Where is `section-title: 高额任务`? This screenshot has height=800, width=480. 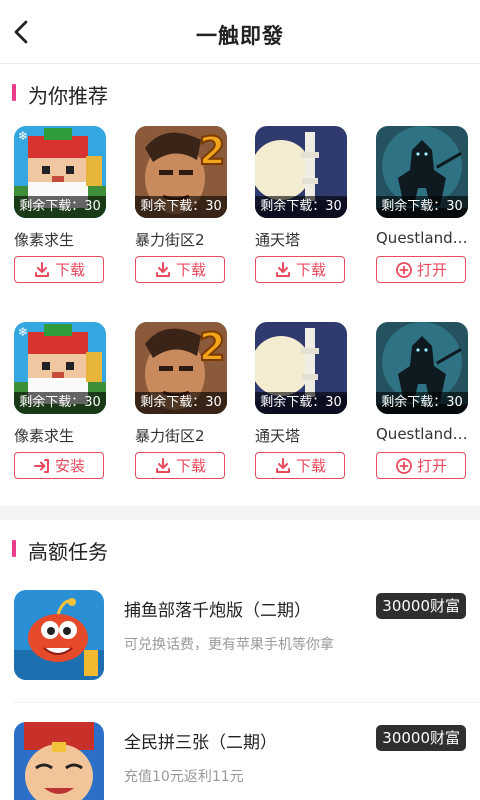
section-title: 高额任务 is located at coordinates (68, 552).